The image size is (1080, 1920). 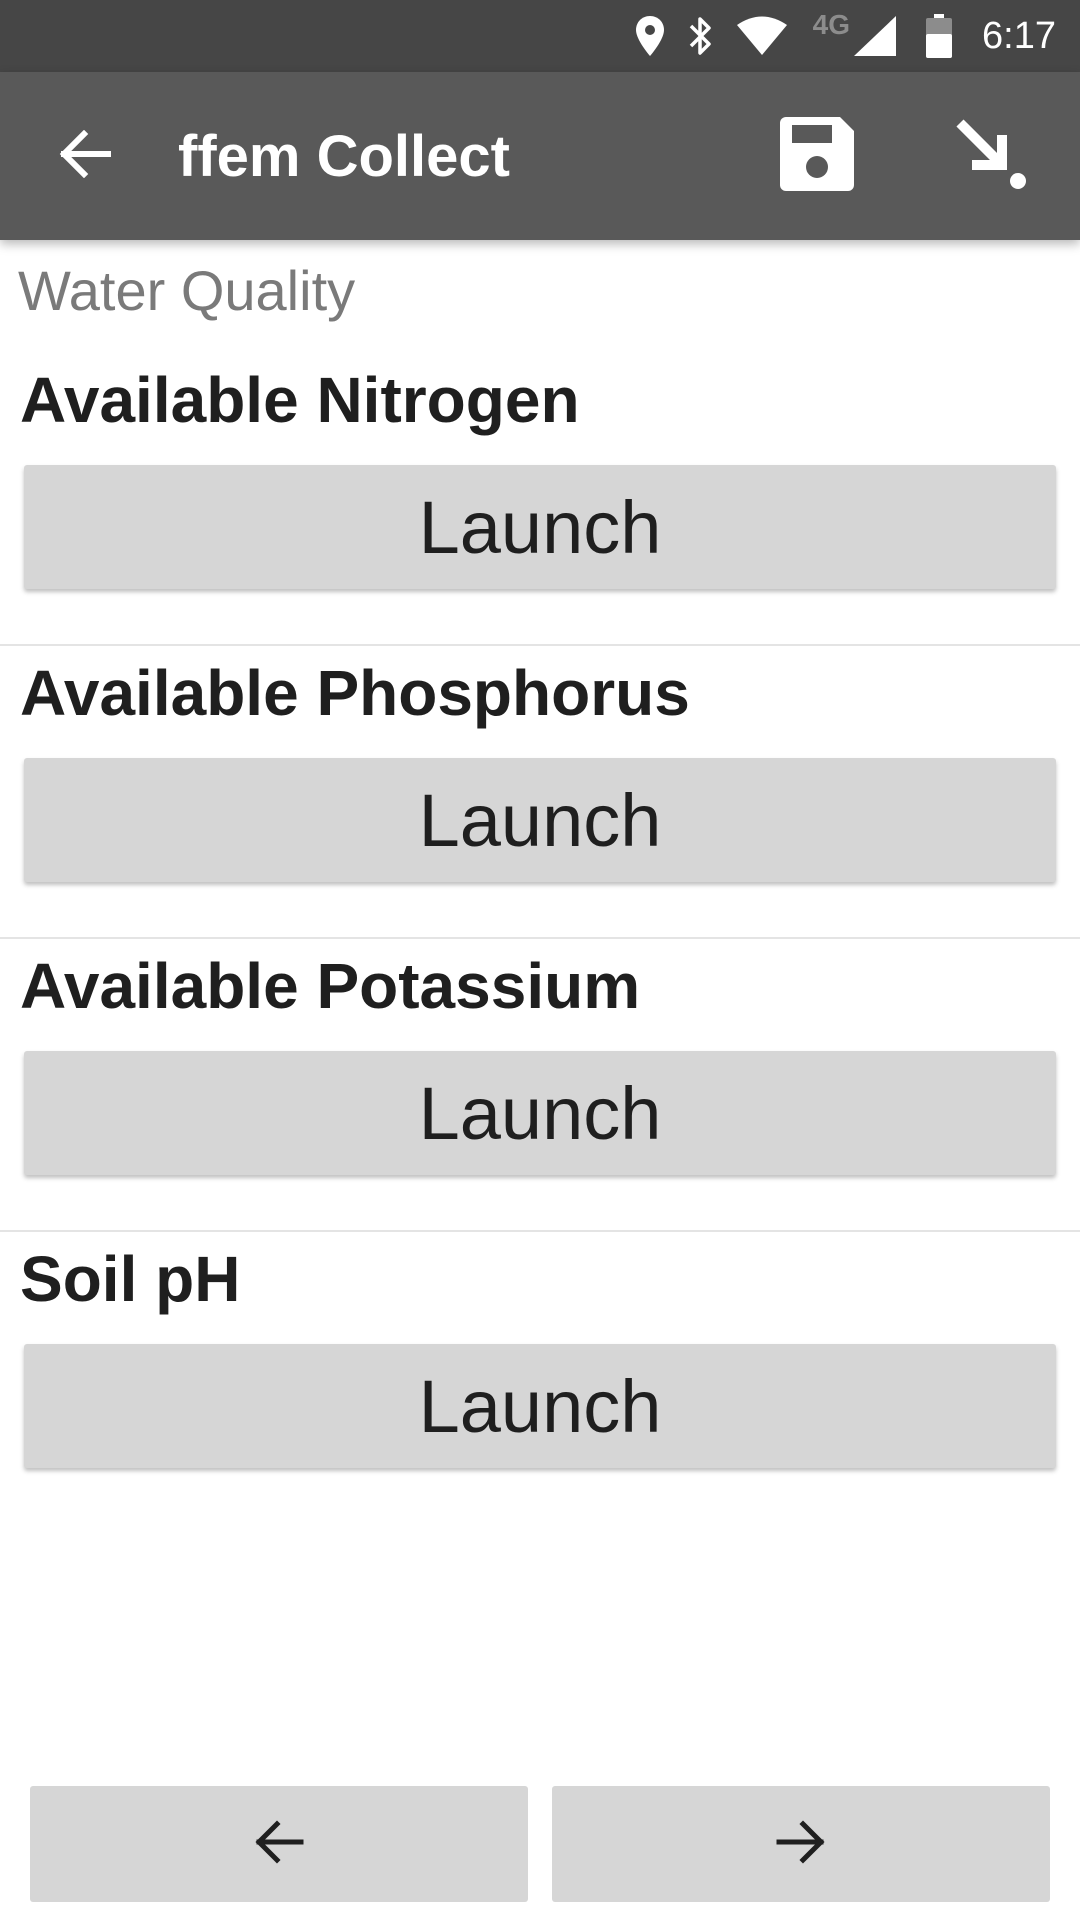 I want to click on next-button, so click(x=801, y=1844).